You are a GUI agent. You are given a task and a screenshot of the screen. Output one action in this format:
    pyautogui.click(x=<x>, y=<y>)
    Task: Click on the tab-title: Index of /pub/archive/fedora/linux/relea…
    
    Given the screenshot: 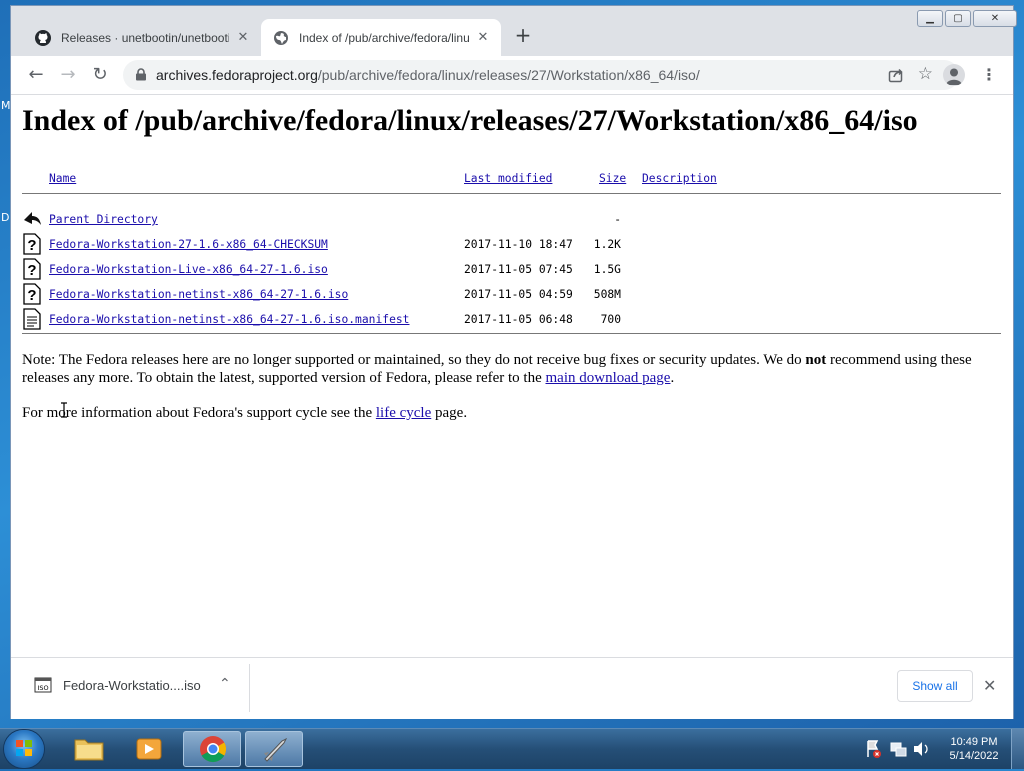 What is the action you would take?
    pyautogui.click(x=384, y=37)
    